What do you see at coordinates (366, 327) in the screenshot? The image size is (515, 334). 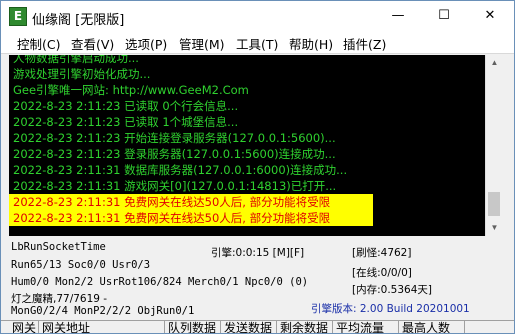 I see `column-average-traffic: 平均流量` at bounding box center [366, 327].